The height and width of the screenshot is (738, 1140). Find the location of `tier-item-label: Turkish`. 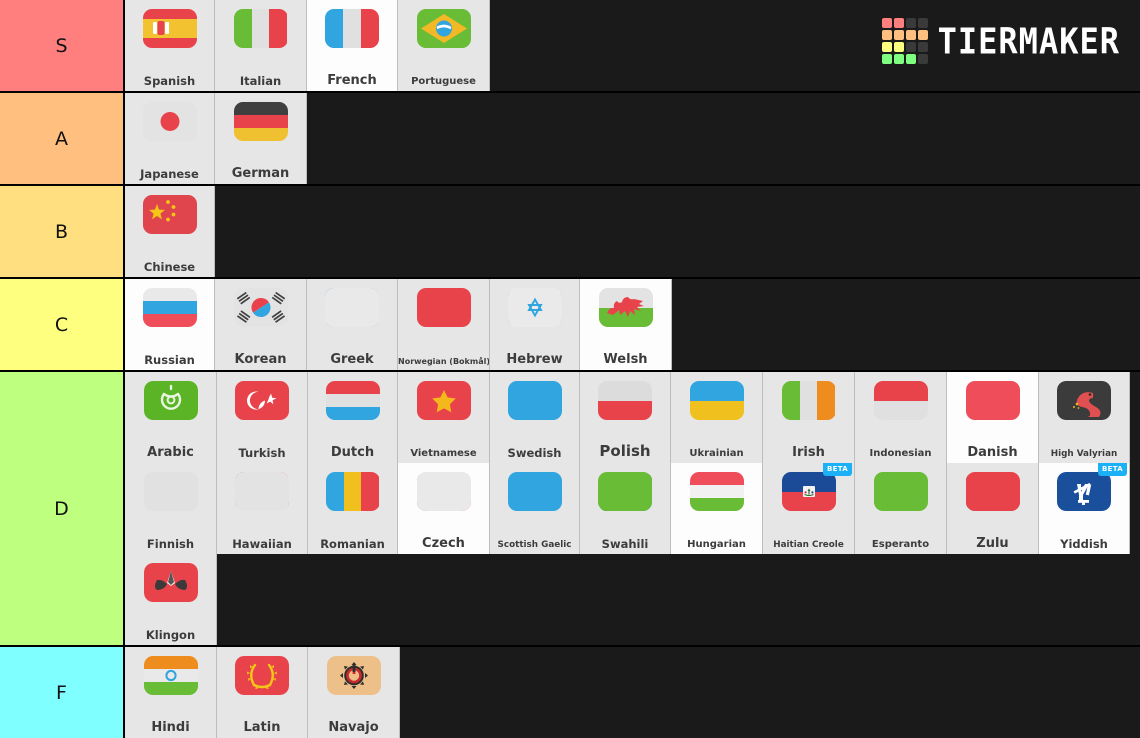

tier-item-label: Turkish is located at coordinates (262, 452).